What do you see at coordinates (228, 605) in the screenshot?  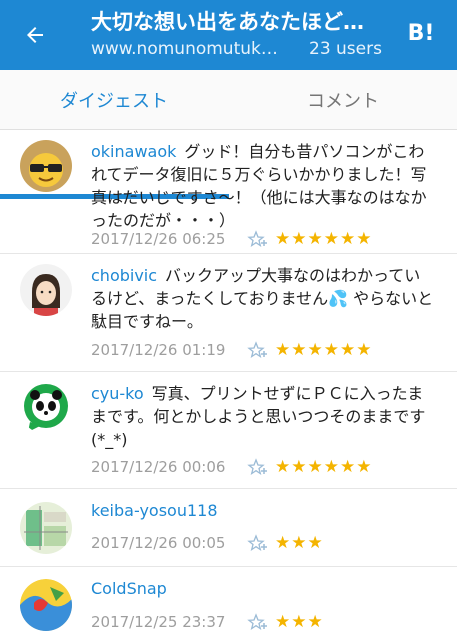 I see `list-item: ColdSnap 2017/12/25 23:37 ★★★` at bounding box center [228, 605].